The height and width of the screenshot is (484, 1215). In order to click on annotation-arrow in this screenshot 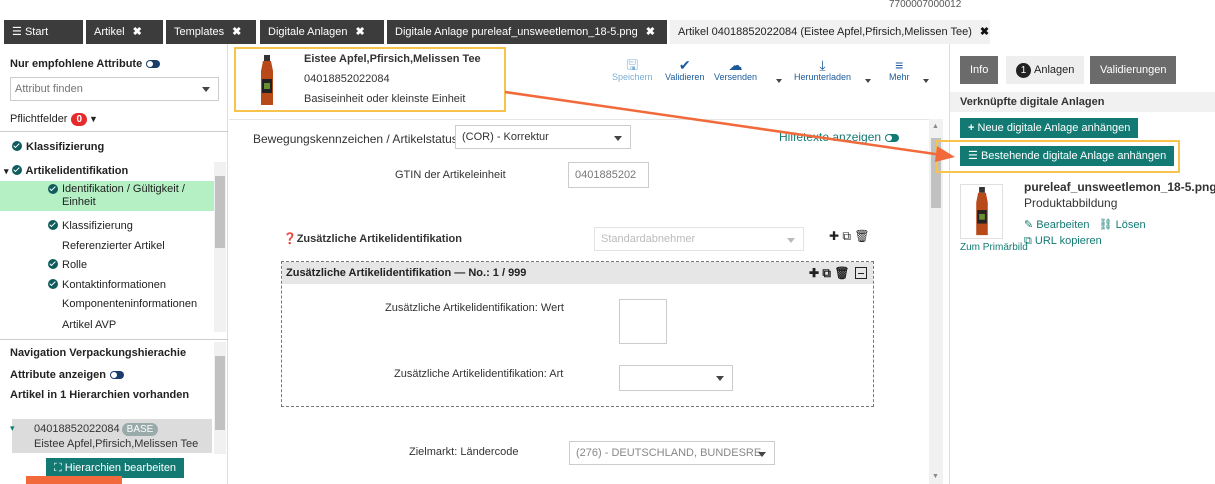, I will do `click(729, 126)`.